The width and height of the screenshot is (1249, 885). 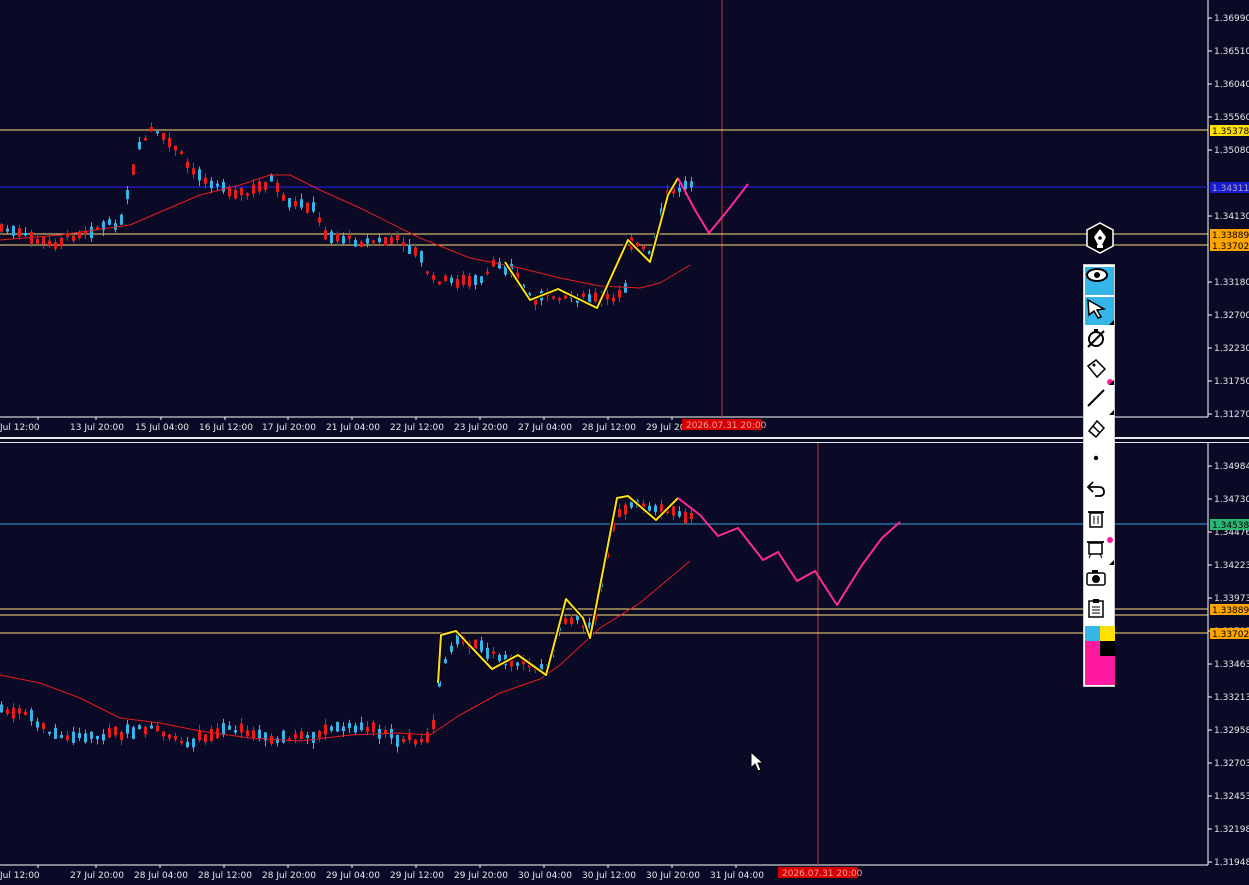 I want to click on price-tick-label: 1.31270, so click(x=1231, y=415).